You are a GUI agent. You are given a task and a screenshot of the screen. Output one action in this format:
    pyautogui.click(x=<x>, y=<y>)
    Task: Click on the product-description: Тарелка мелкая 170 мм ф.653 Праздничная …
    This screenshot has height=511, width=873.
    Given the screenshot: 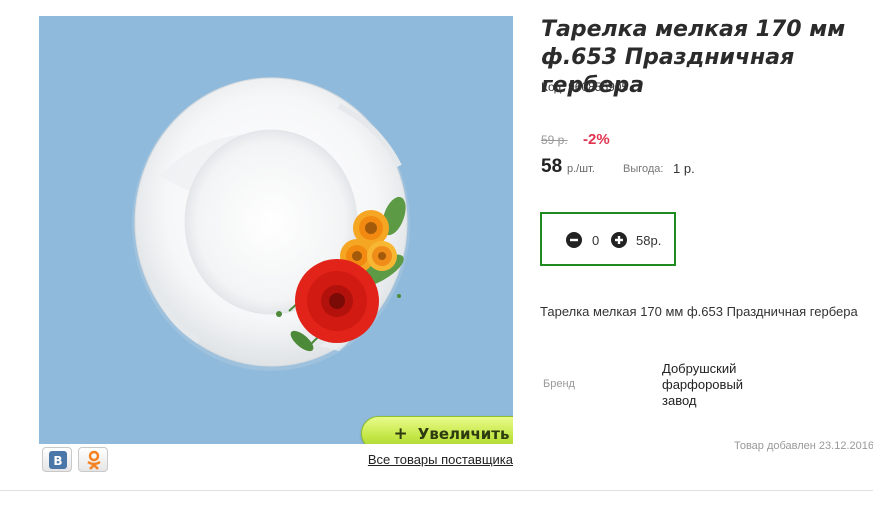 What is the action you would take?
    pyautogui.click(x=699, y=311)
    